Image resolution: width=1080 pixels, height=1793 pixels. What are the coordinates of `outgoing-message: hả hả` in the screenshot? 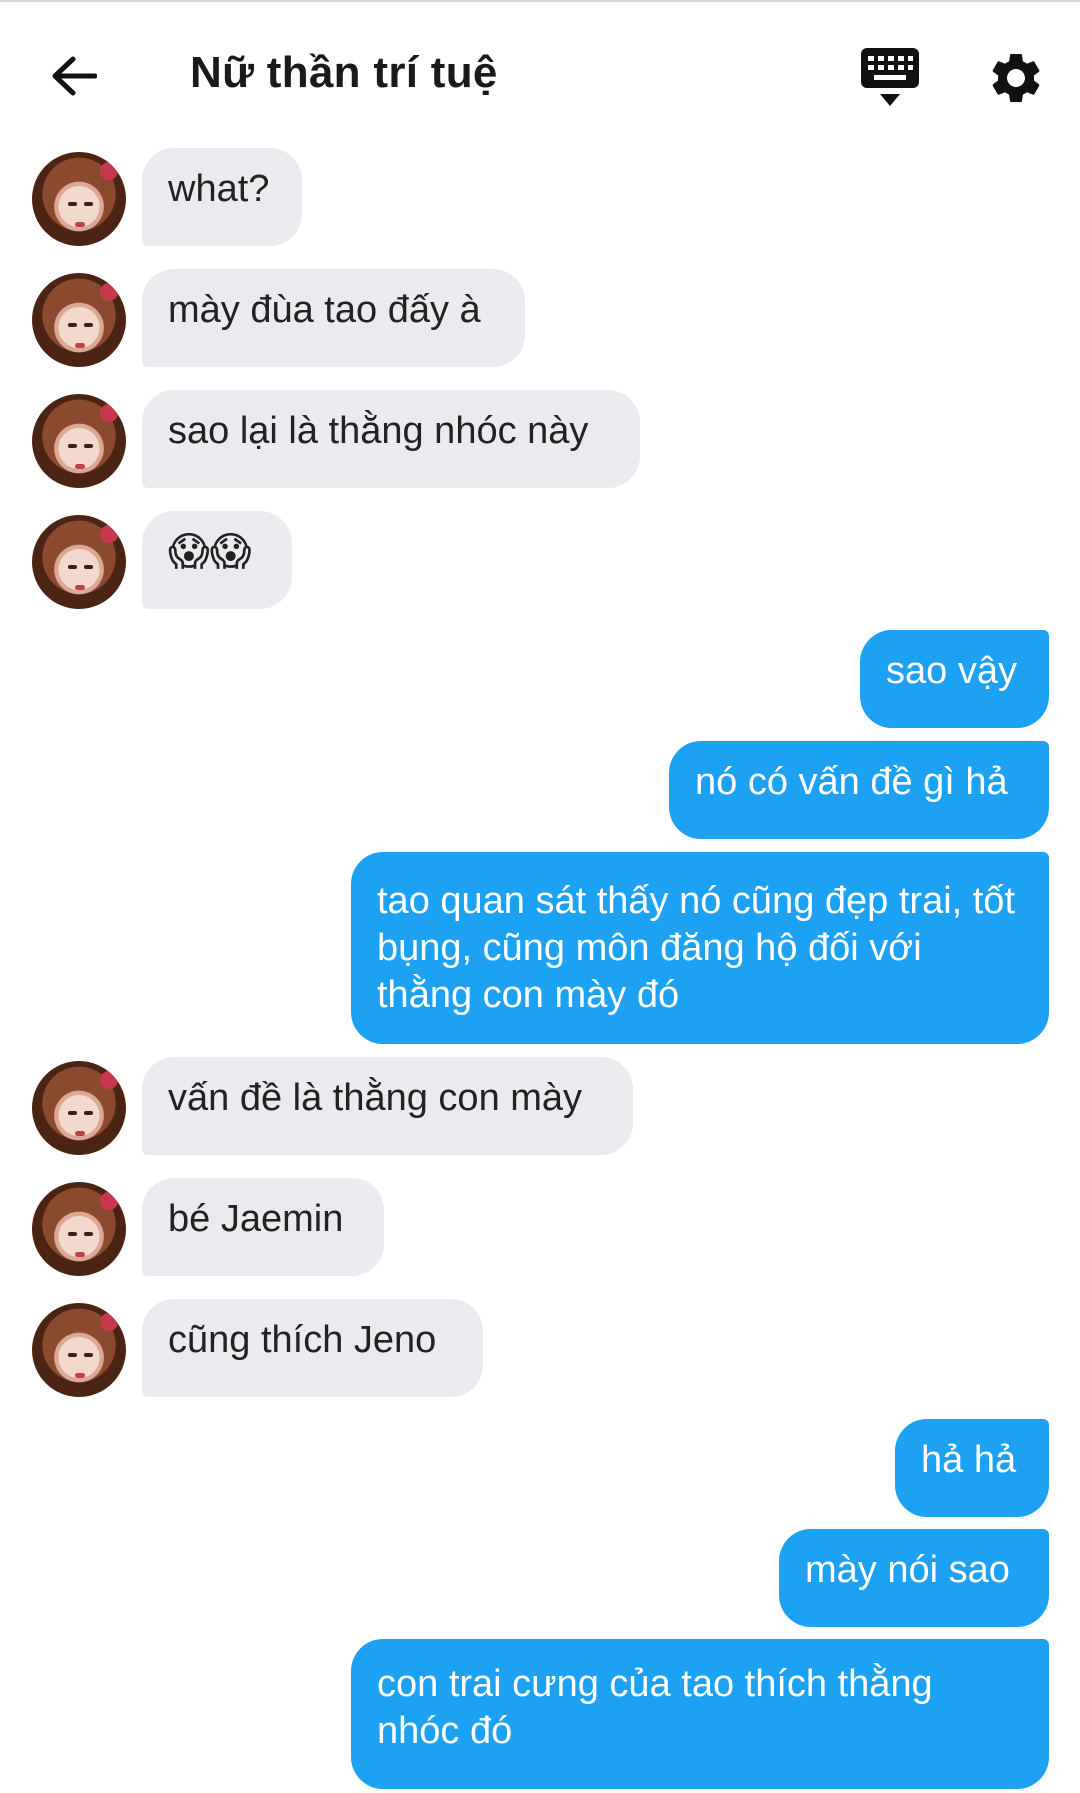 It's located at (972, 1468).